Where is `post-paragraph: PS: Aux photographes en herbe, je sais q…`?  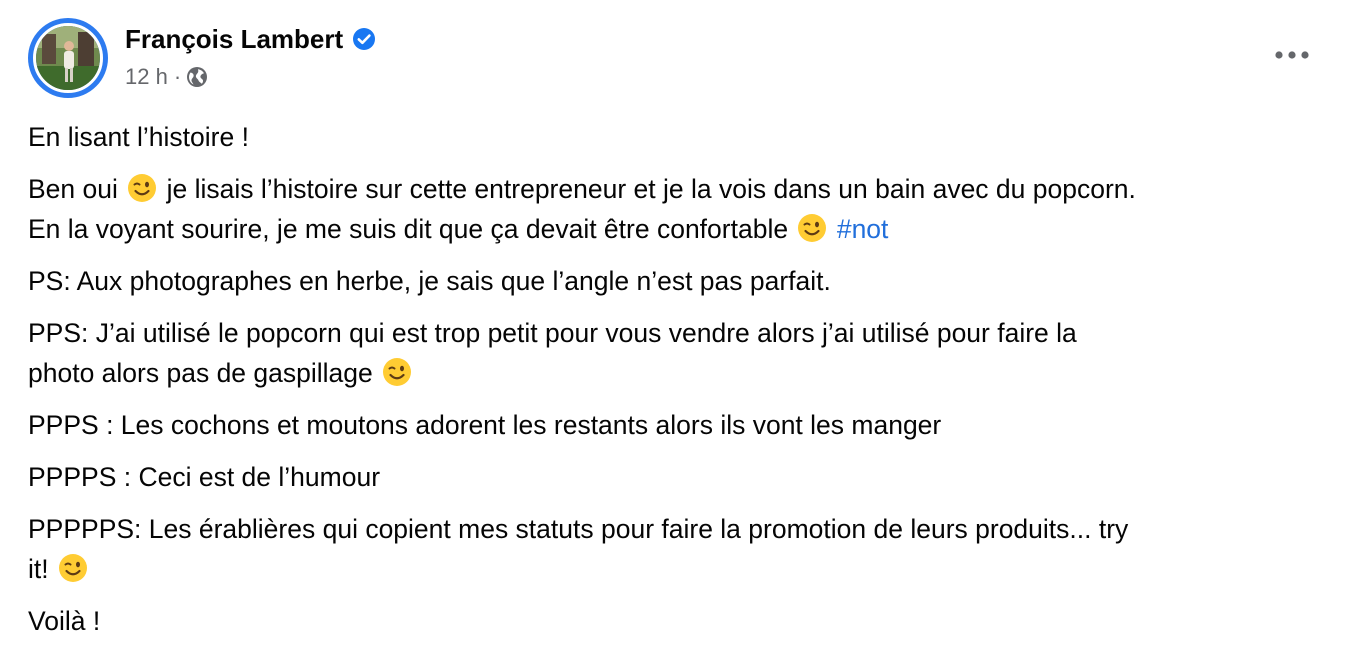 post-paragraph: PS: Aux photographes en herbe, je sais q… is located at coordinates (429, 281).